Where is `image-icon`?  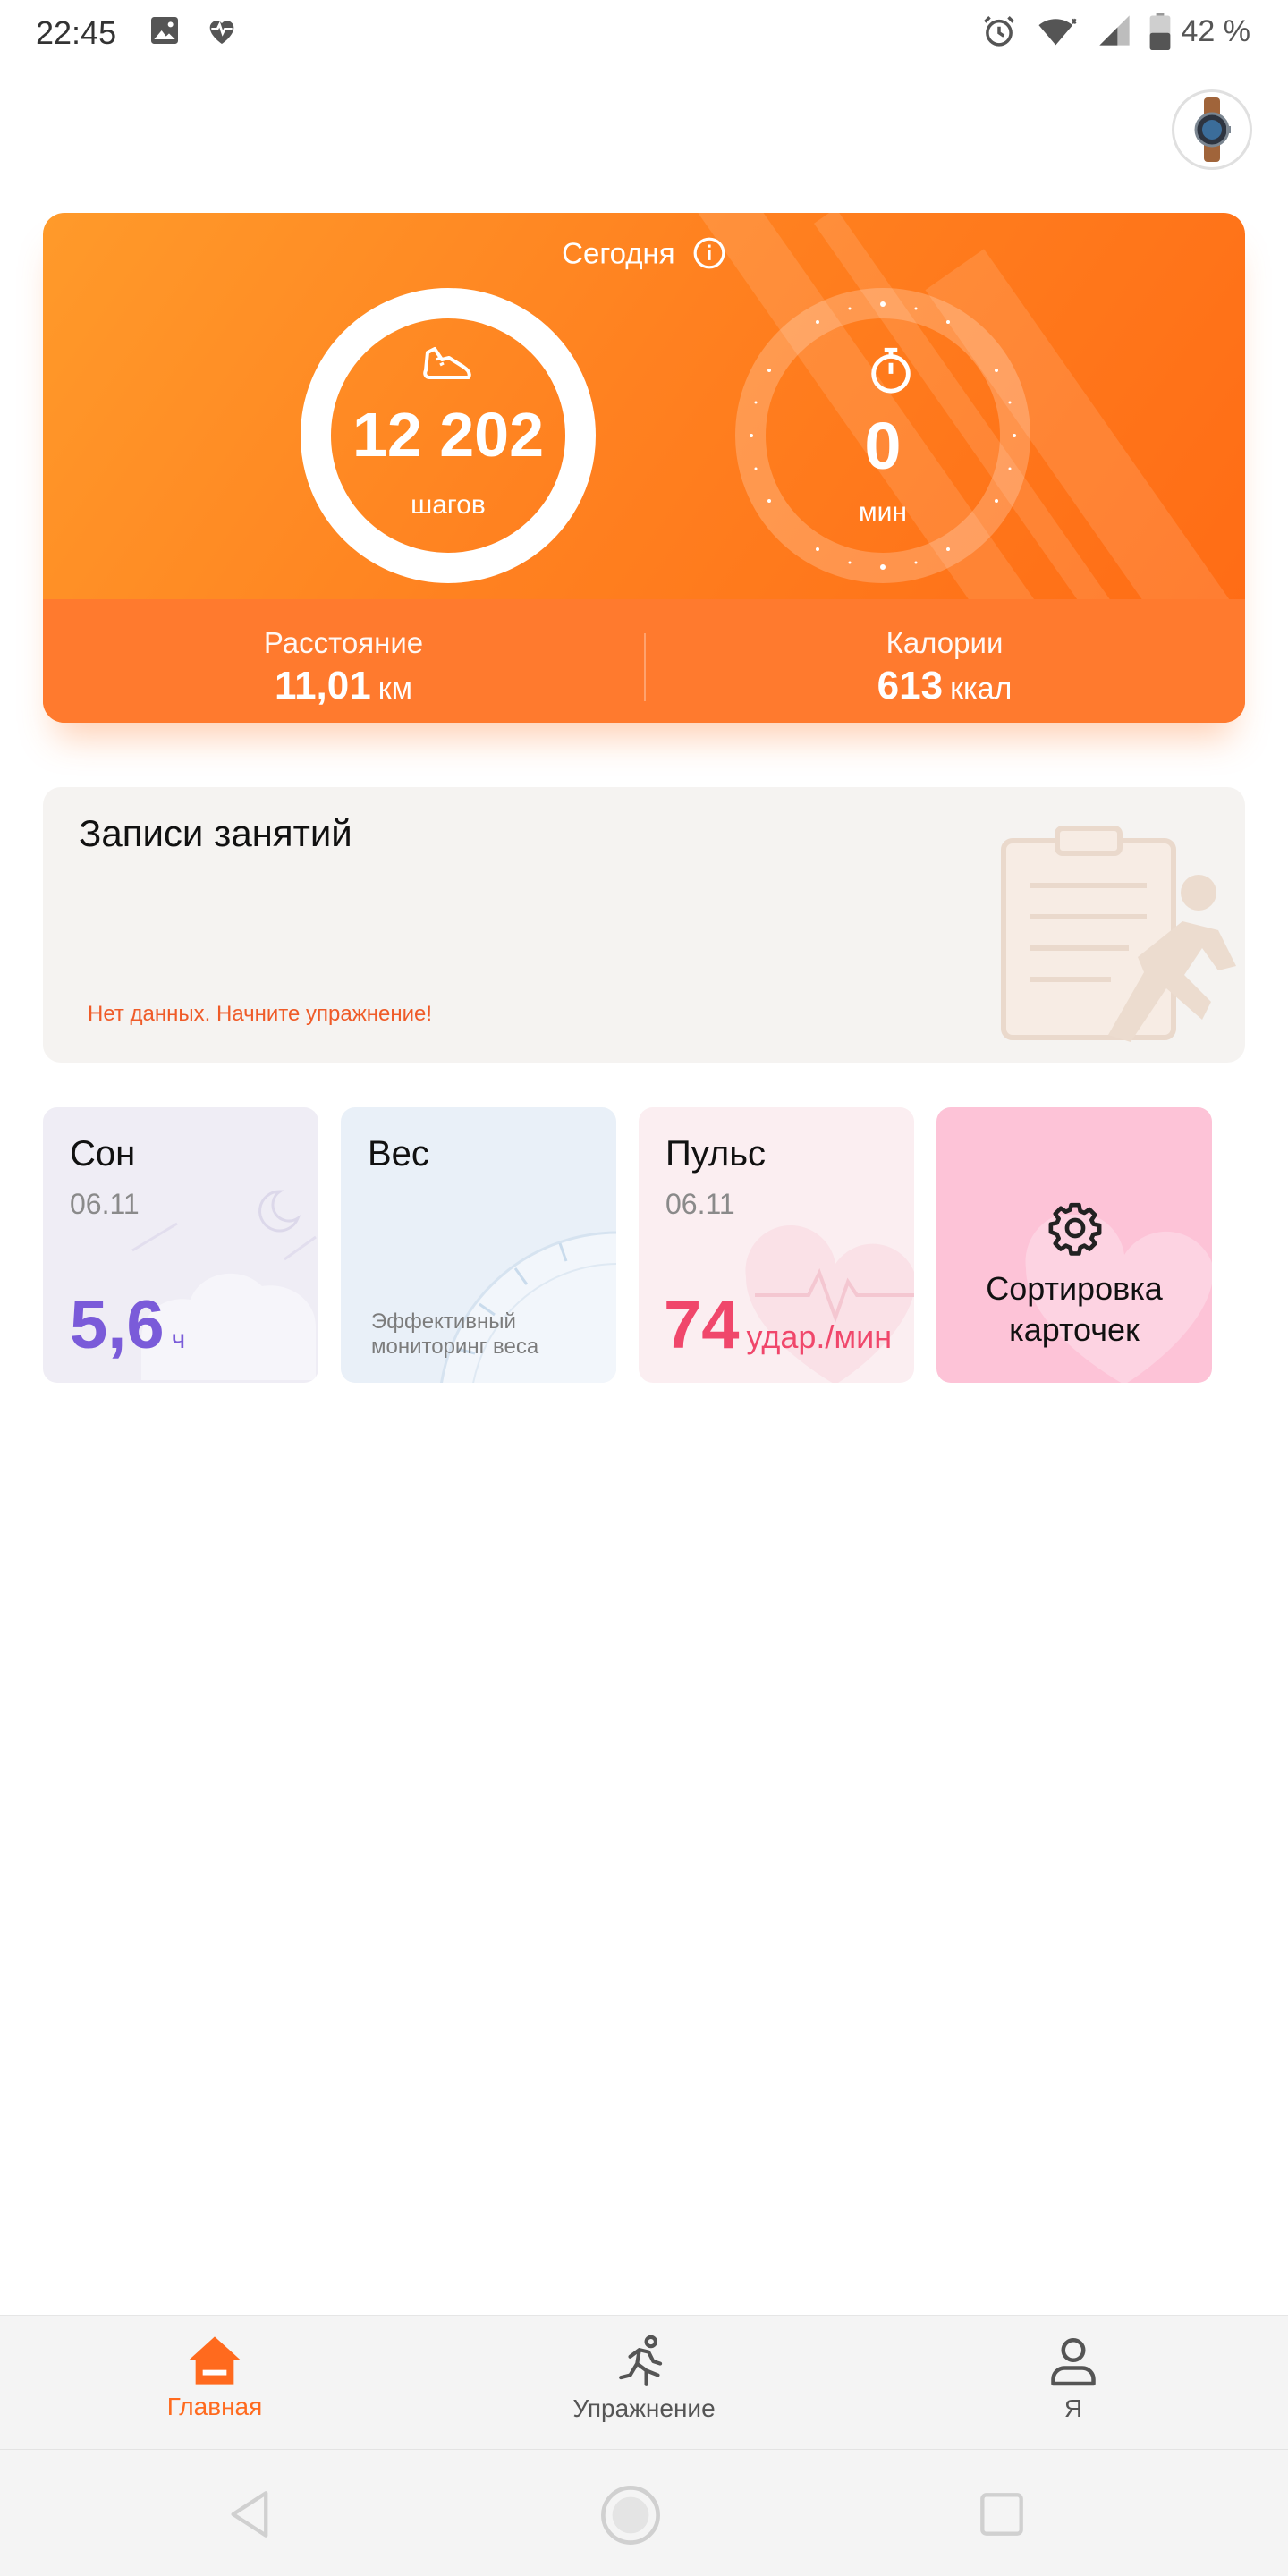
image-icon is located at coordinates (164, 33).